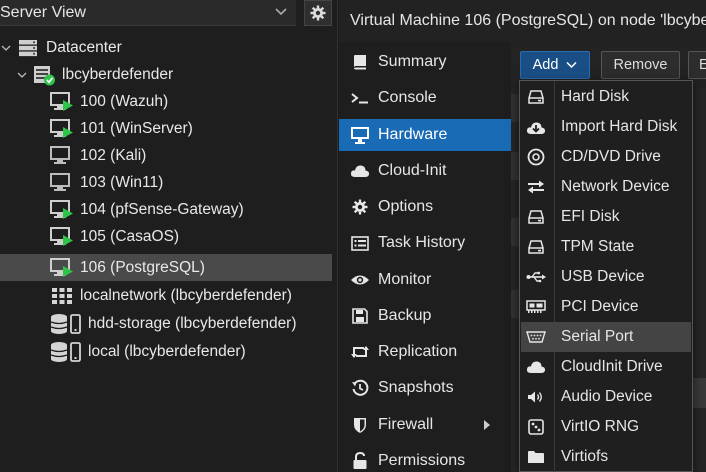 The height and width of the screenshot is (472, 706). I want to click on tree-item-label: 103 (Win11), so click(122, 182).